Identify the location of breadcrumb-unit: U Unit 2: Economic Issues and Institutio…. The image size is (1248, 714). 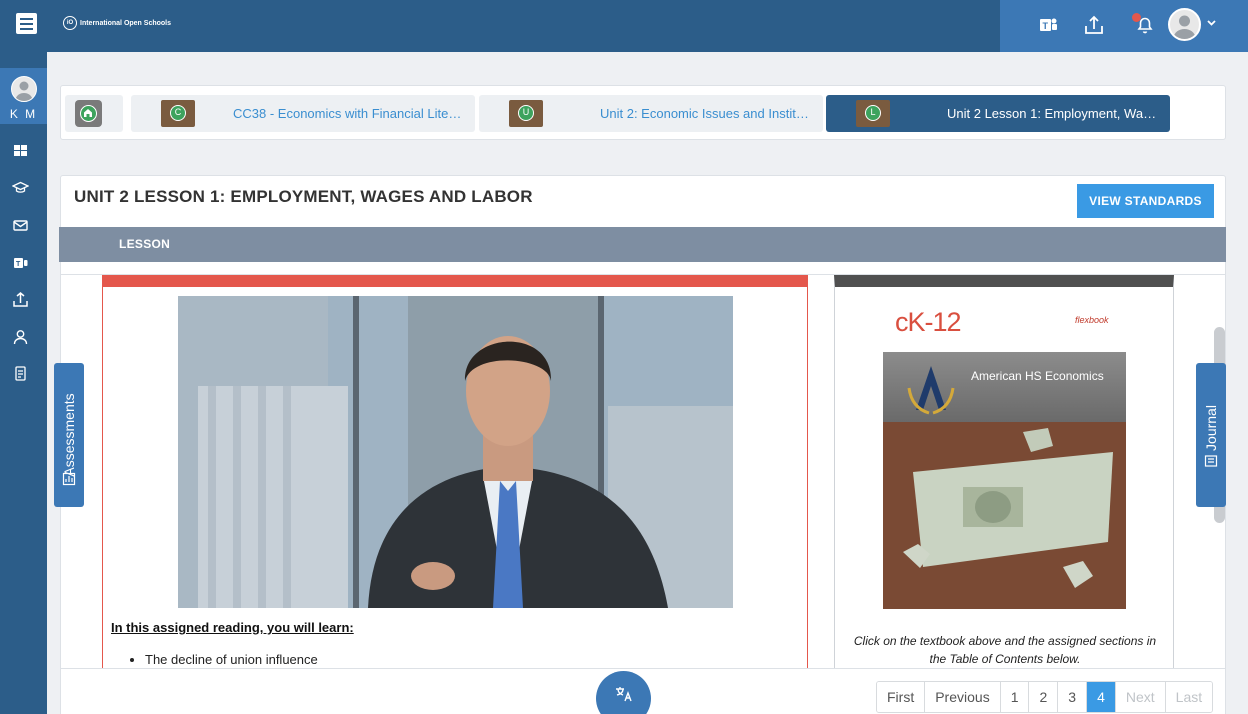
(651, 113).